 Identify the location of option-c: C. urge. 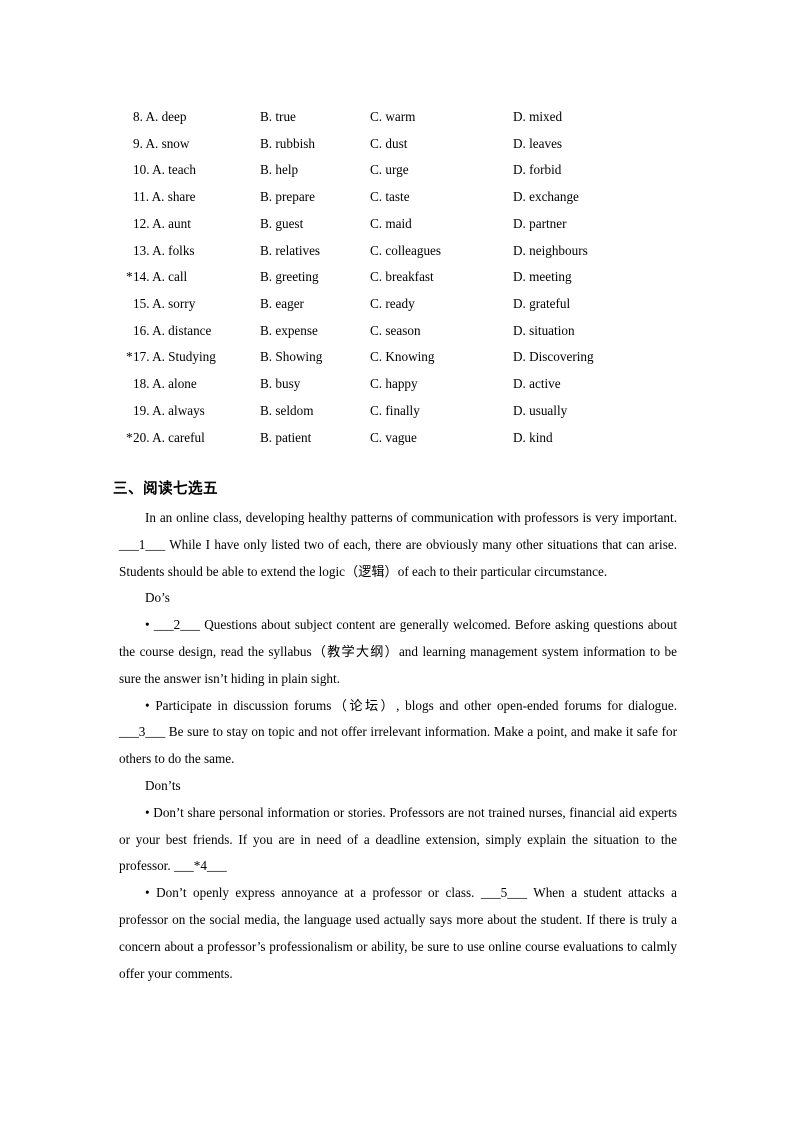
(389, 170).